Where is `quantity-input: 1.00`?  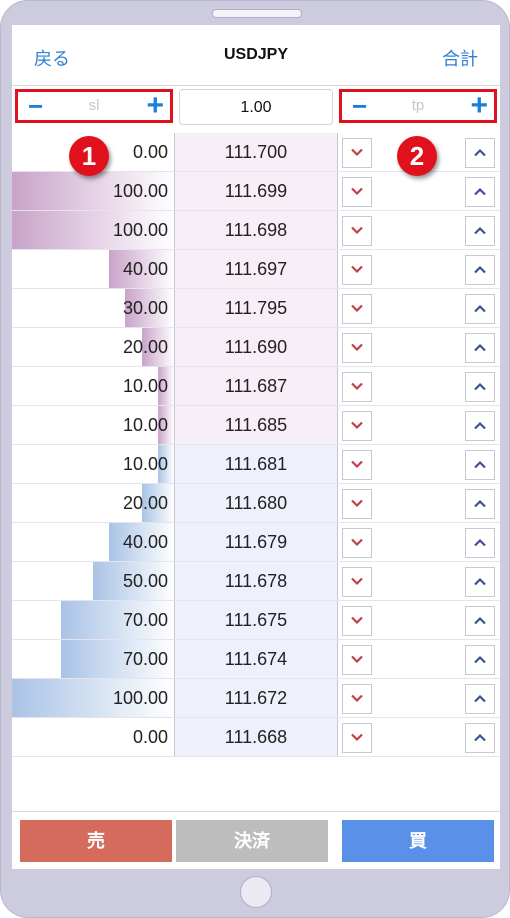 quantity-input: 1.00 is located at coordinates (256, 107).